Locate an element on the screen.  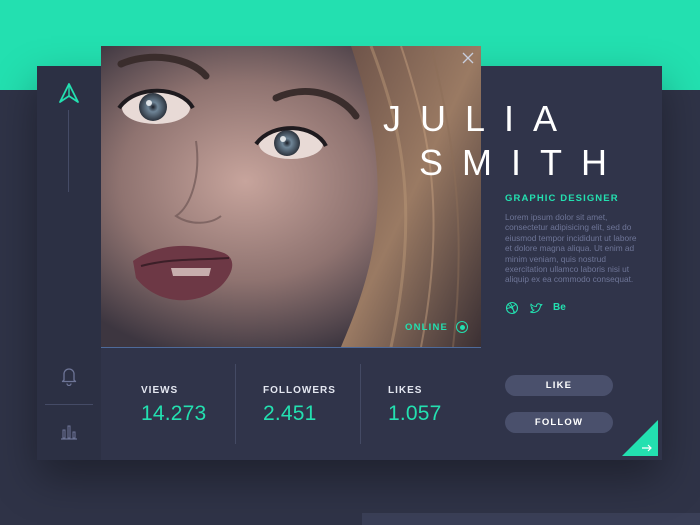
online-status: ONLINE is located at coordinates (437, 327).